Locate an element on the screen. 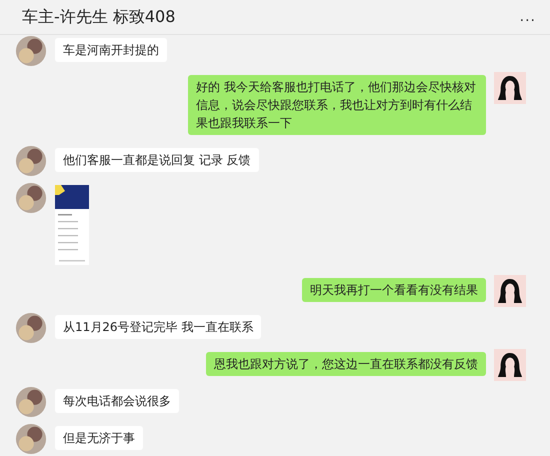 The image size is (550, 456). screenshot-thumbnail is located at coordinates (72, 225).